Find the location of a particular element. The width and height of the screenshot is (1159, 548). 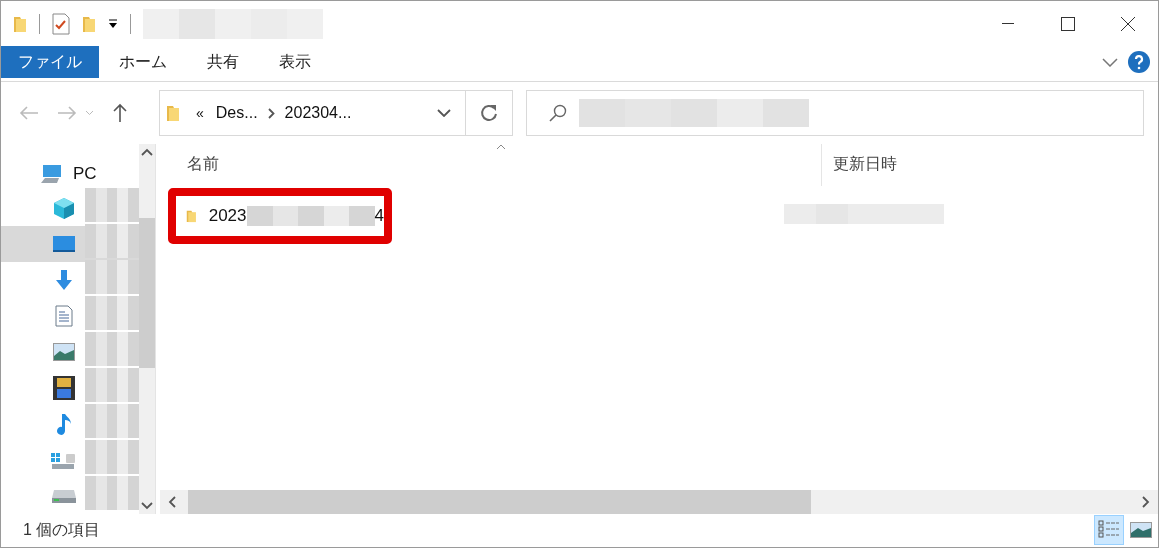

monitor-icon is located at coordinates (64, 243).